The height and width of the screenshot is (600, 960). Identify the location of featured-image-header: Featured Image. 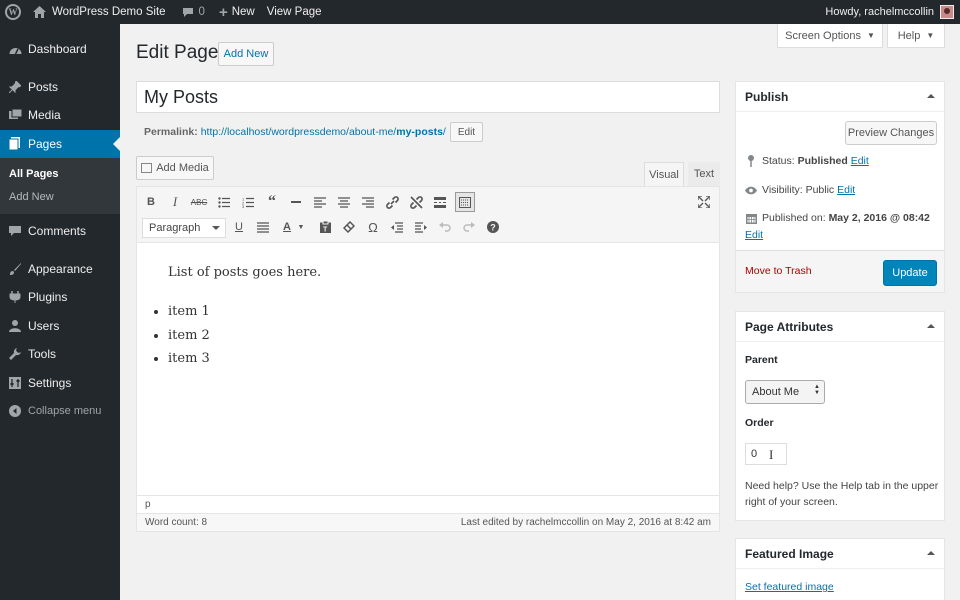
(840, 554).